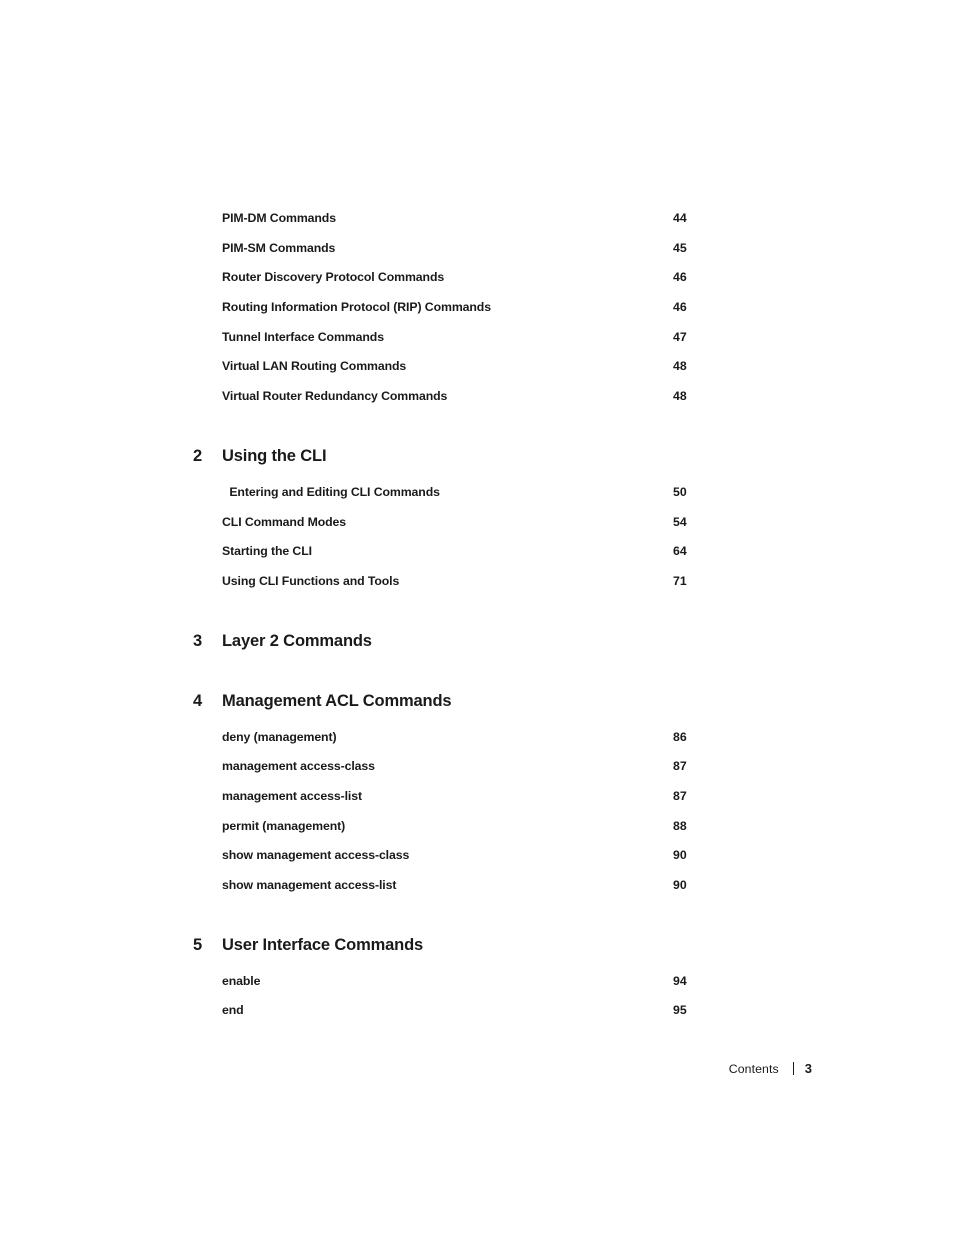 The width and height of the screenshot is (954, 1235). What do you see at coordinates (297, 640) in the screenshot?
I see `chapter-title: Layer 2 Commands` at bounding box center [297, 640].